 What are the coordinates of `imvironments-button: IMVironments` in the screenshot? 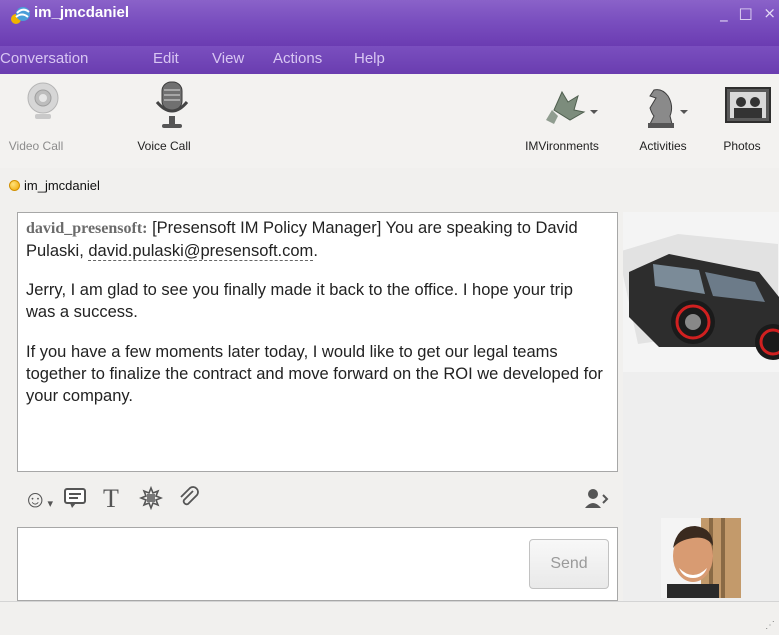 It's located at (562, 120).